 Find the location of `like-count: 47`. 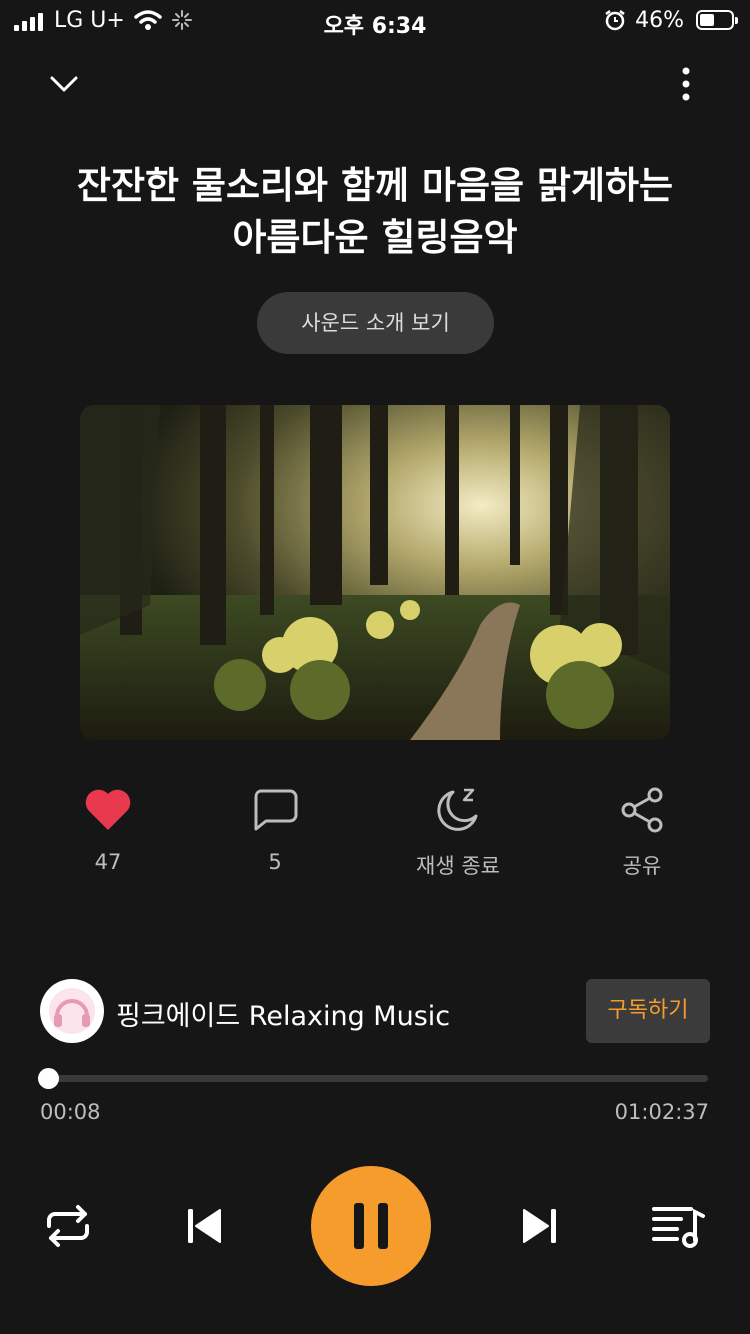

like-count: 47 is located at coordinates (108, 862).